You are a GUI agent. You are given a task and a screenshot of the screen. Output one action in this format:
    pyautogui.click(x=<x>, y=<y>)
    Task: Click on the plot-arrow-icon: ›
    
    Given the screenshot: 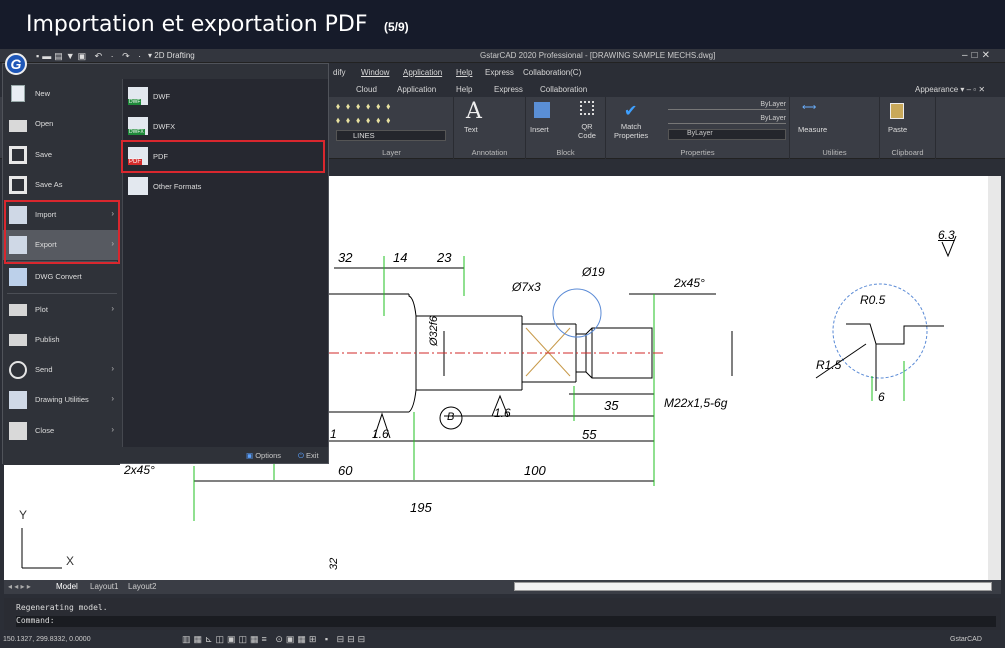 What is the action you would take?
    pyautogui.click(x=112, y=308)
    